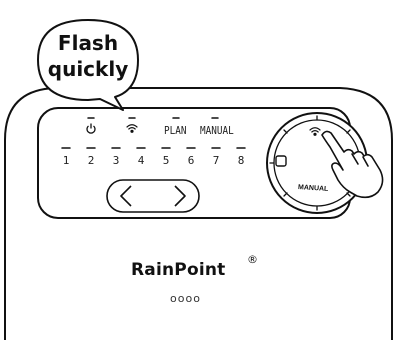  I want to click on zone-number: 7, so click(216, 160).